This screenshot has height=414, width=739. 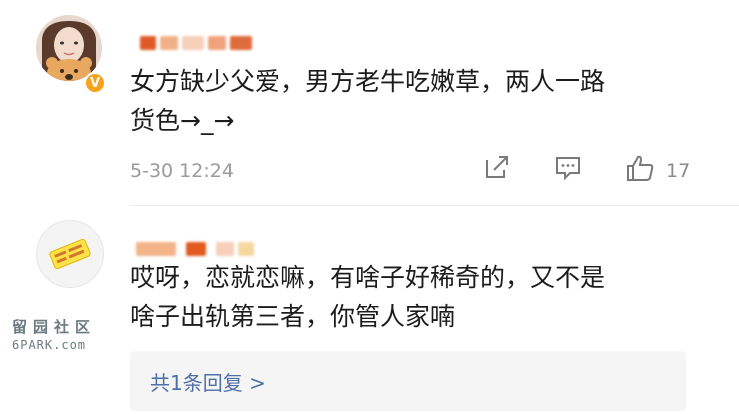 I want to click on like-button, so click(x=640, y=170).